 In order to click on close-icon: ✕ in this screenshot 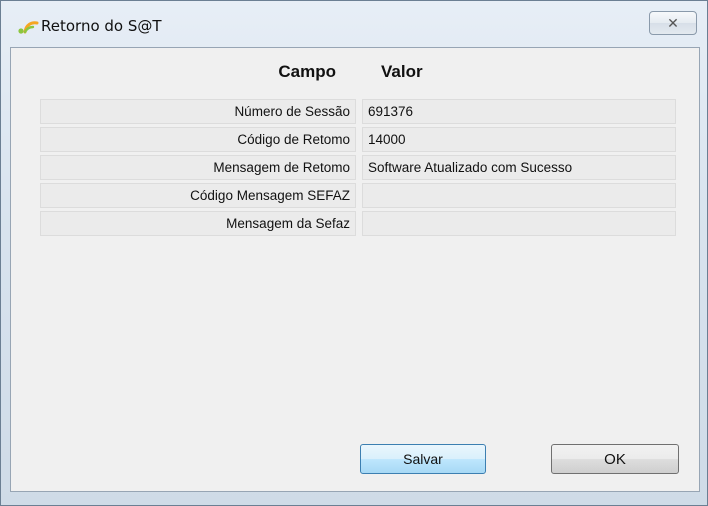, I will do `click(673, 22)`.